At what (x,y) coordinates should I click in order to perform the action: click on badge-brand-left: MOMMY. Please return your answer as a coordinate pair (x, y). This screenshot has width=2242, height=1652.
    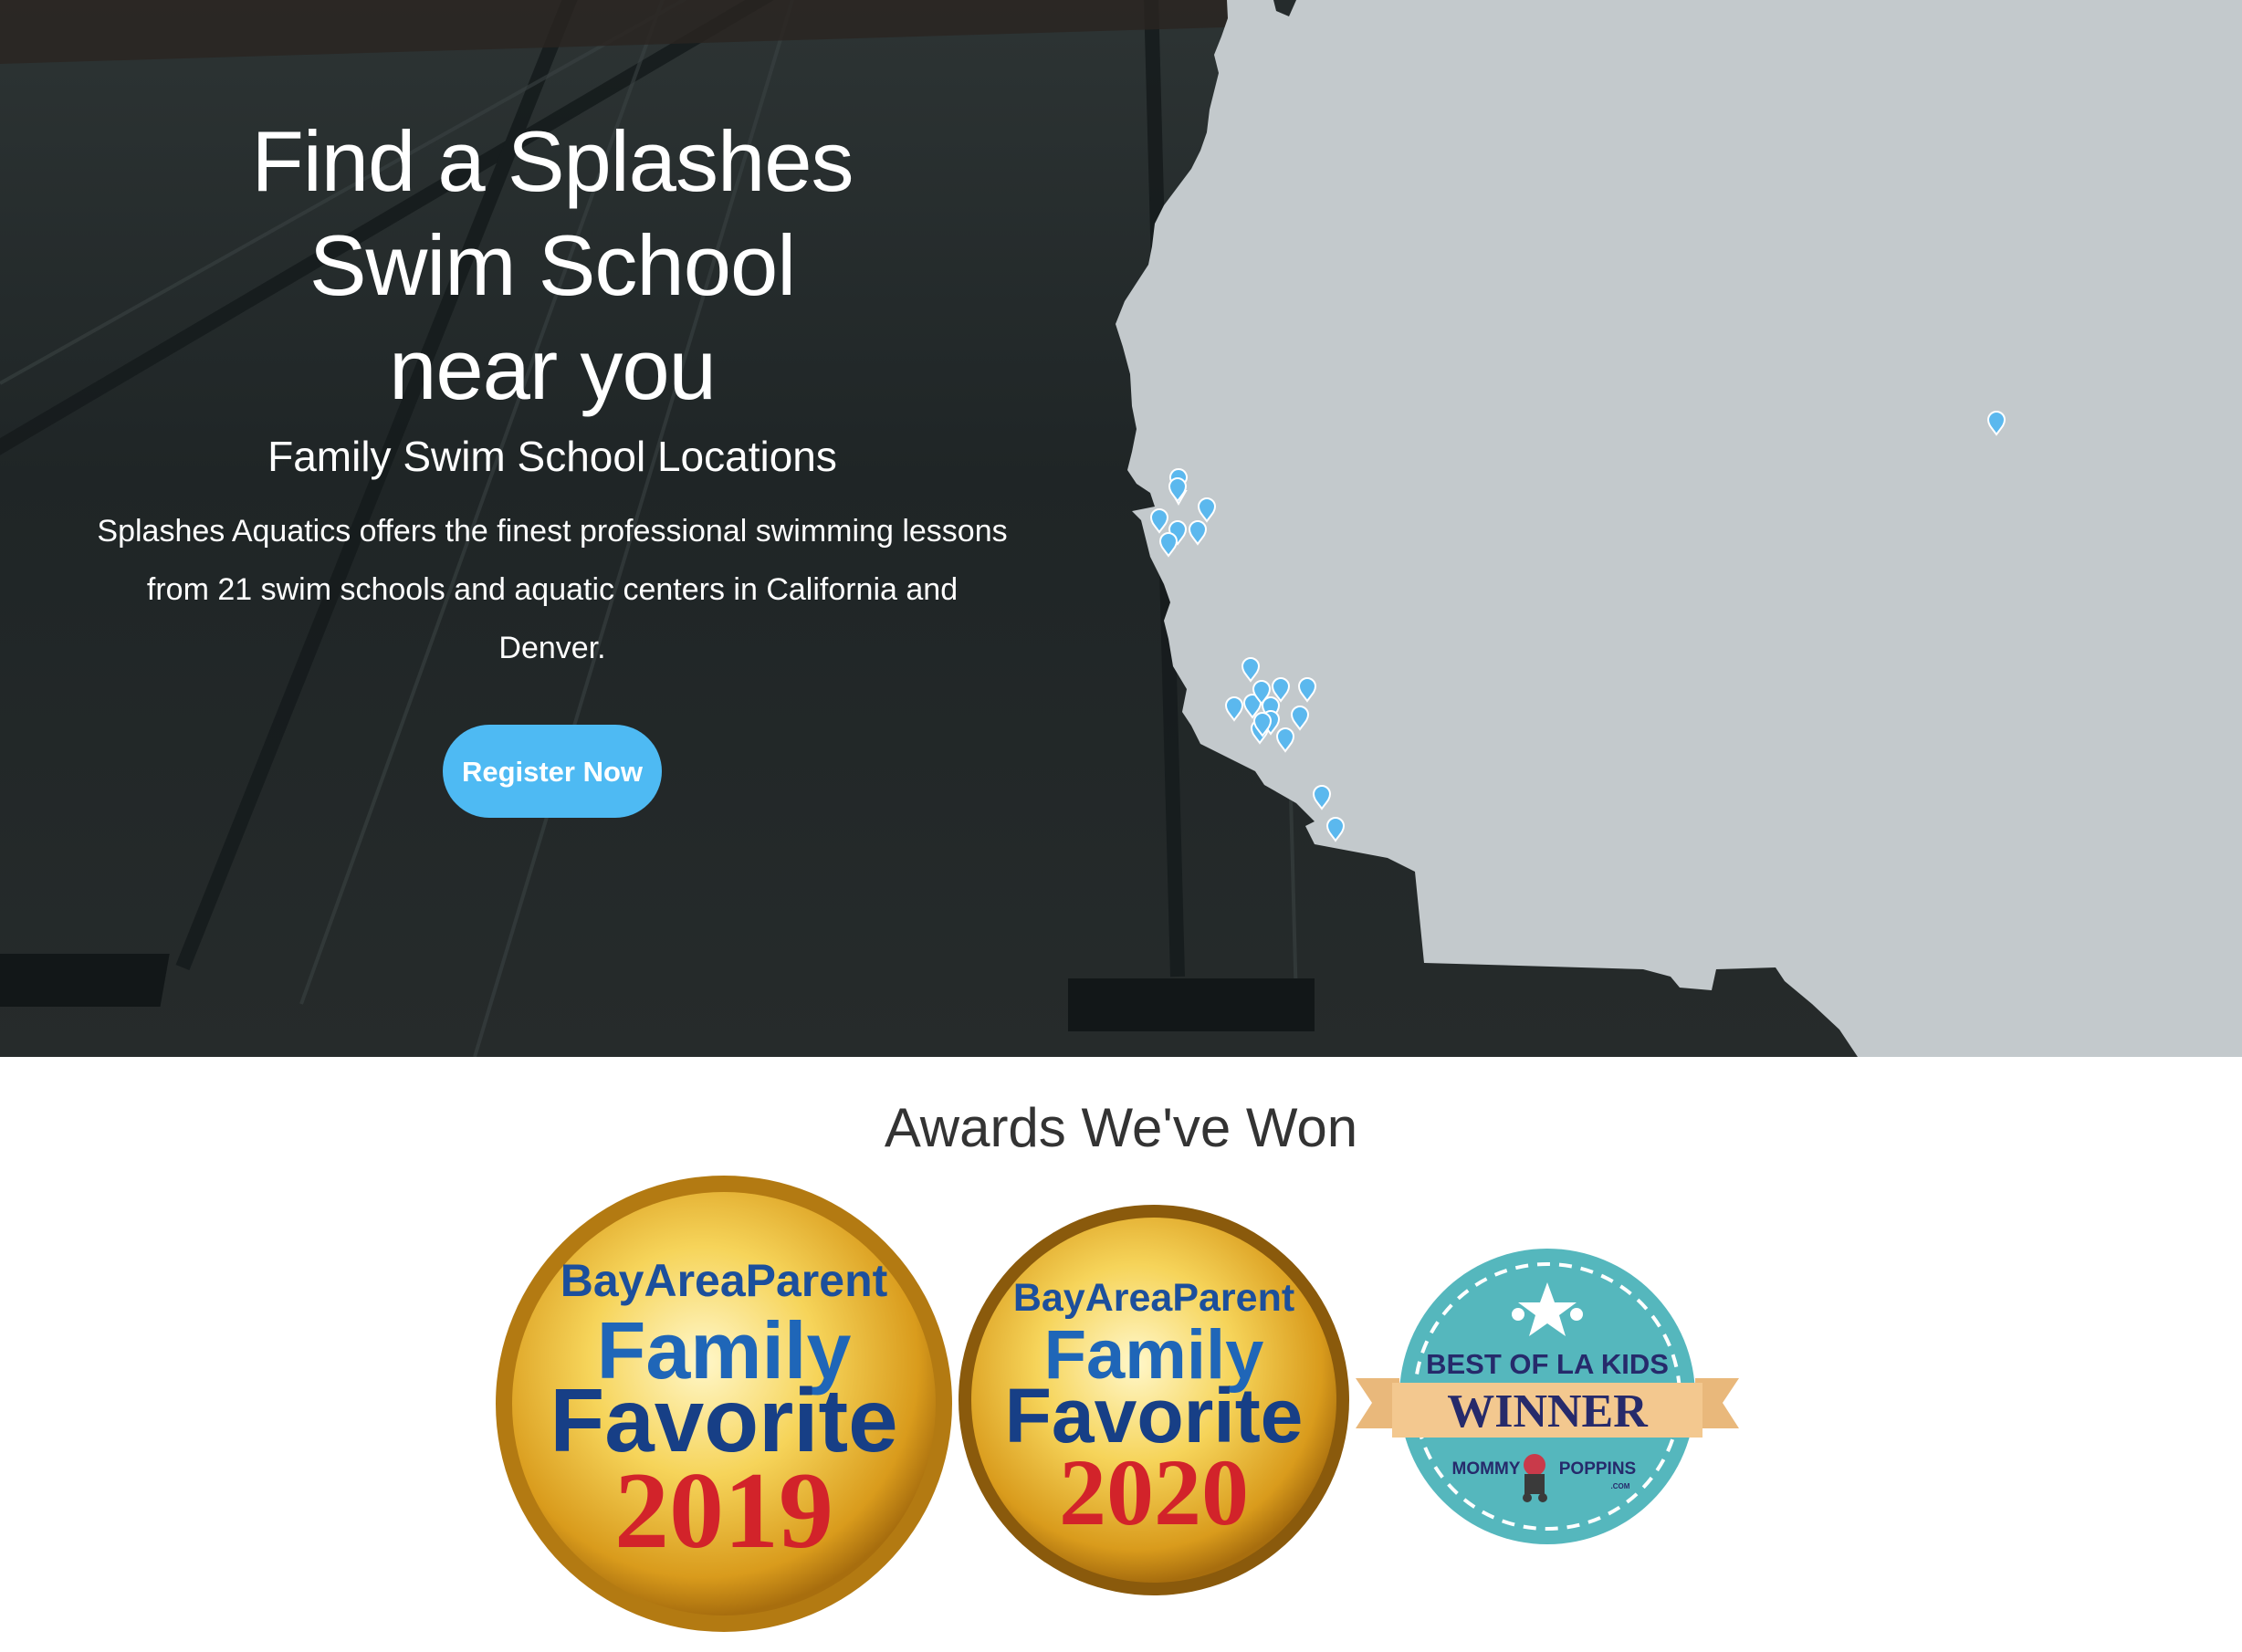
    Looking at the image, I should click on (1486, 1469).